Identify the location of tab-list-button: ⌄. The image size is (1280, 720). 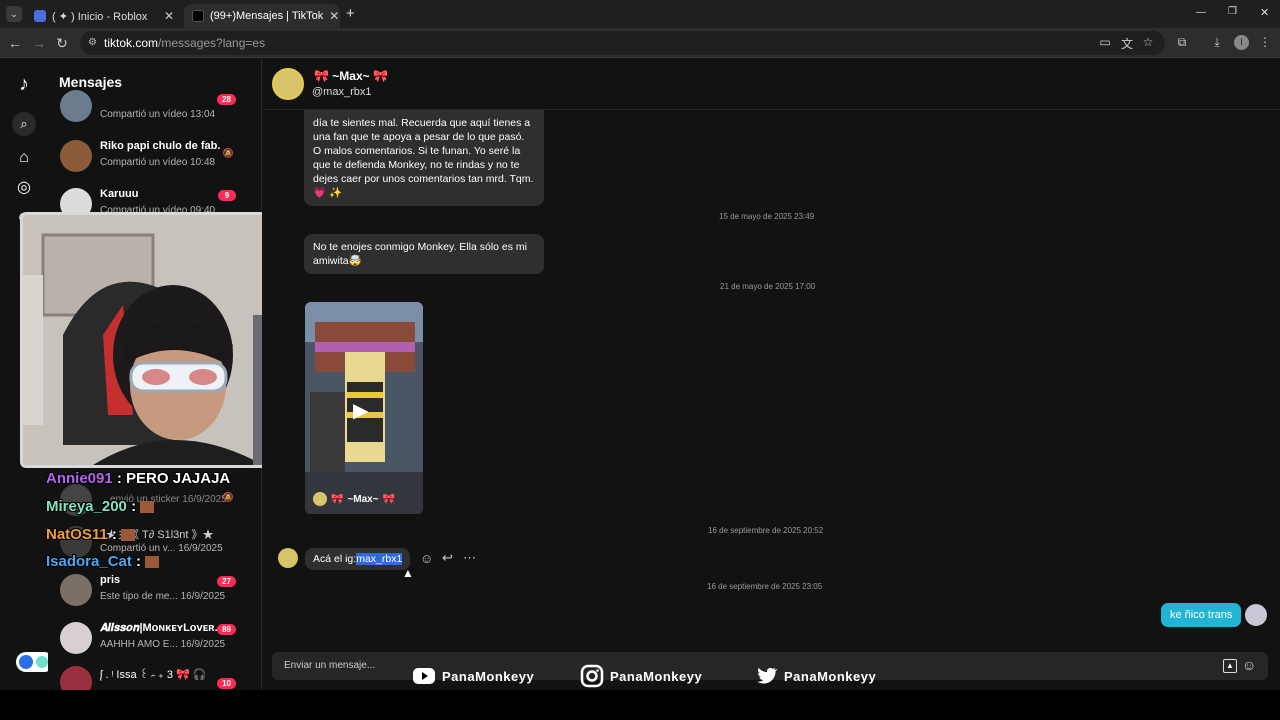
(14, 14).